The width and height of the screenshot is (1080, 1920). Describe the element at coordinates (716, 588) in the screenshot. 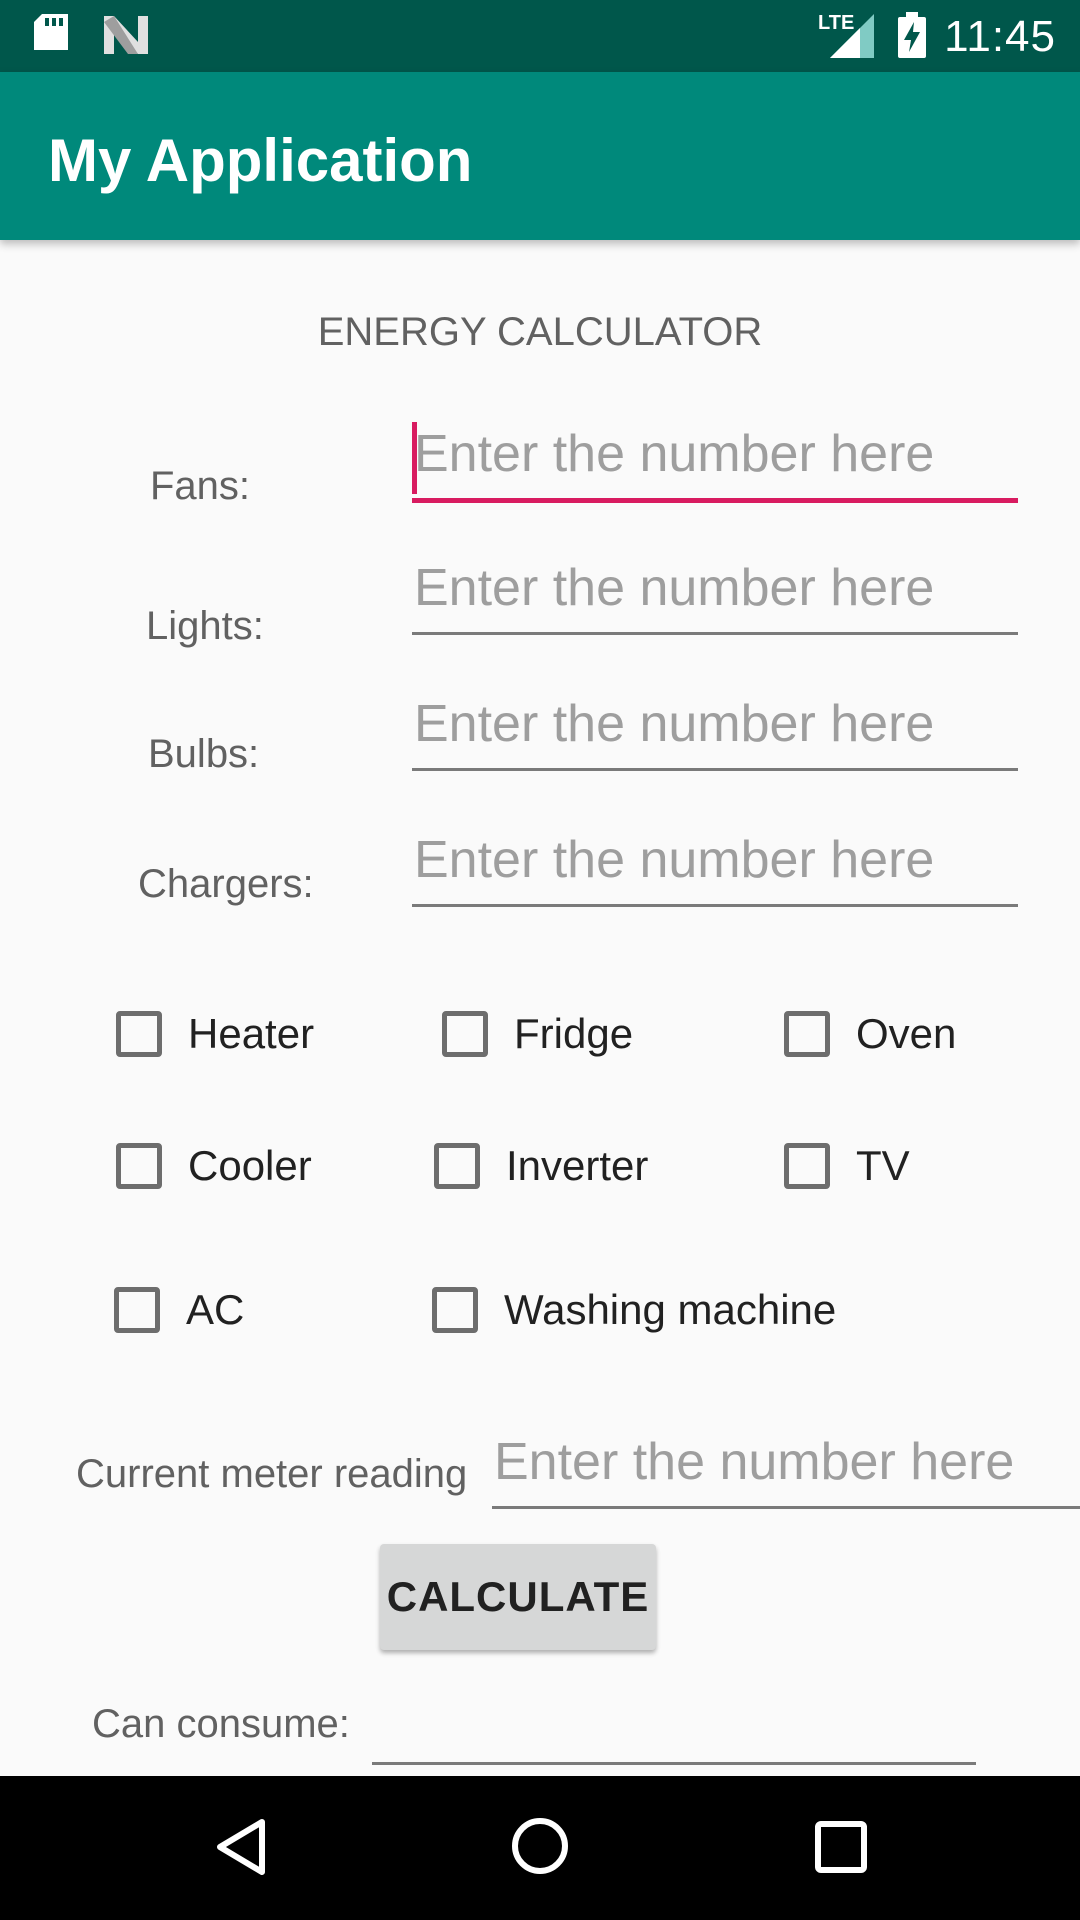

I see `lights-field` at that location.